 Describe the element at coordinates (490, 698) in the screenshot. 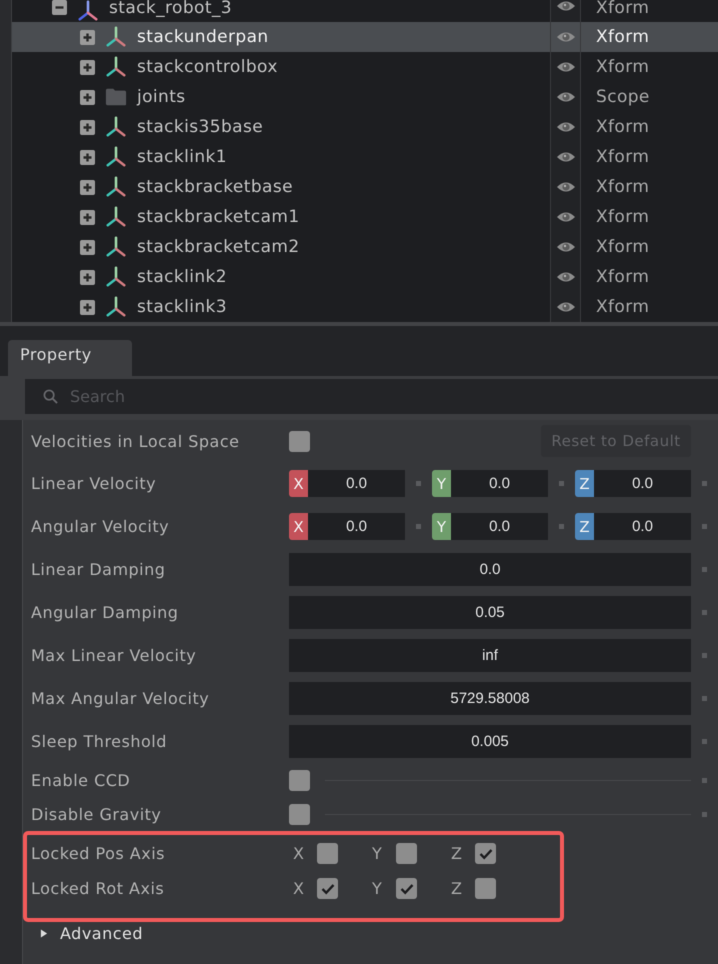

I see `number-field: 5729.58008` at that location.